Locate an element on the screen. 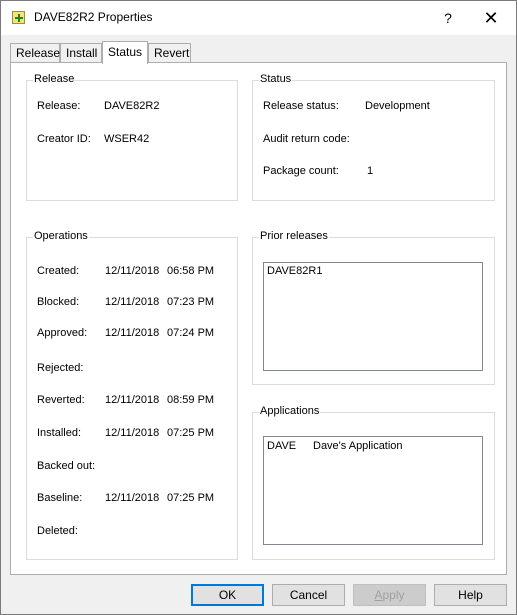 The image size is (517, 615). window-title: DAVE82R2 Properties is located at coordinates (93, 17).